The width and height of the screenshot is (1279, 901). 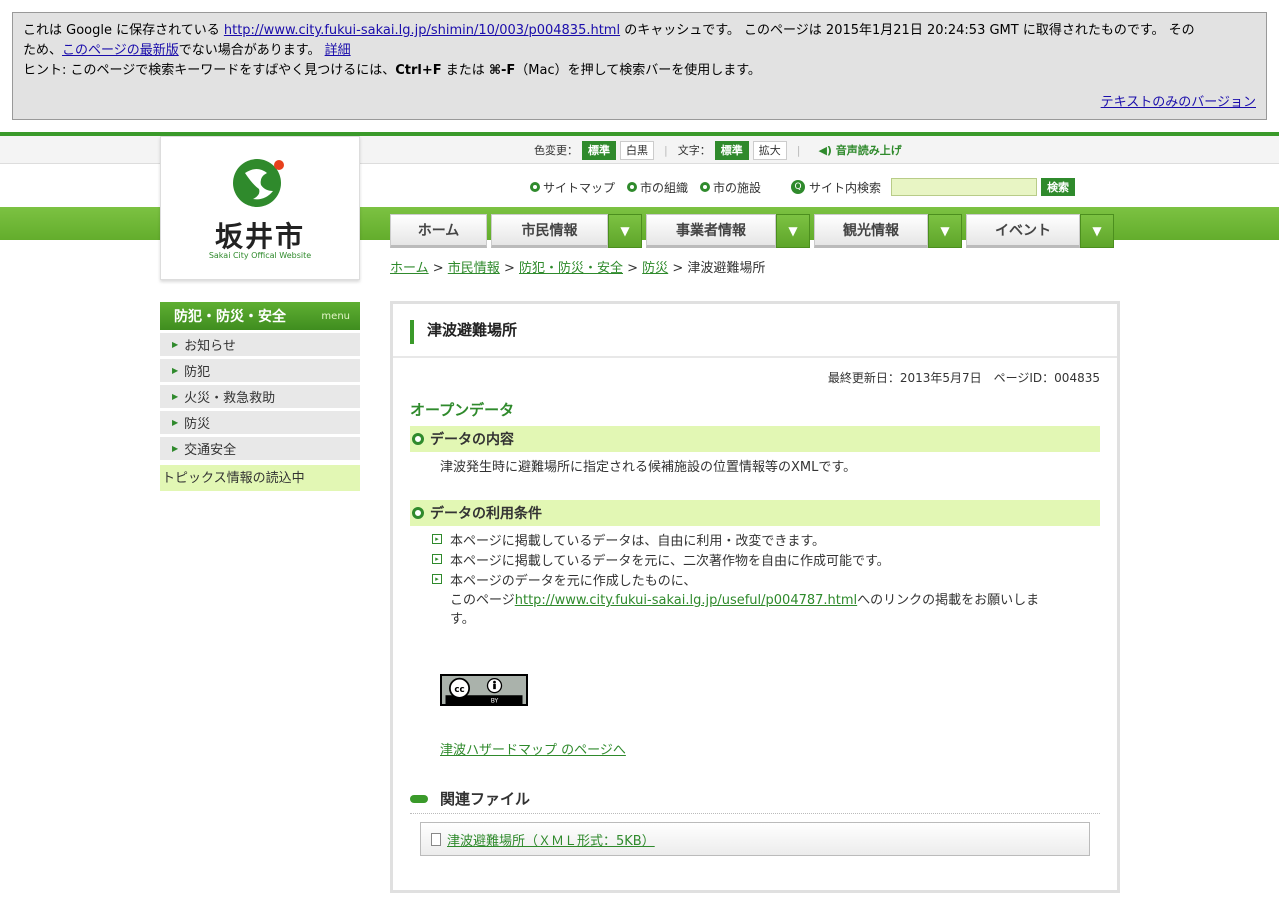 I want to click on svg-text: cc, so click(x=459, y=690).